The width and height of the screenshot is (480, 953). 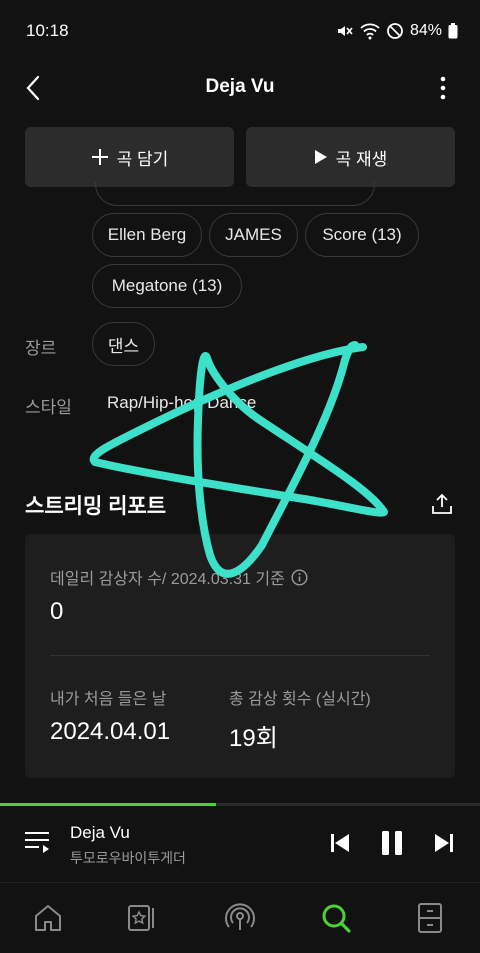 I want to click on total-plays-label: 총 감상 횟수 (실시간), so click(x=300, y=699).